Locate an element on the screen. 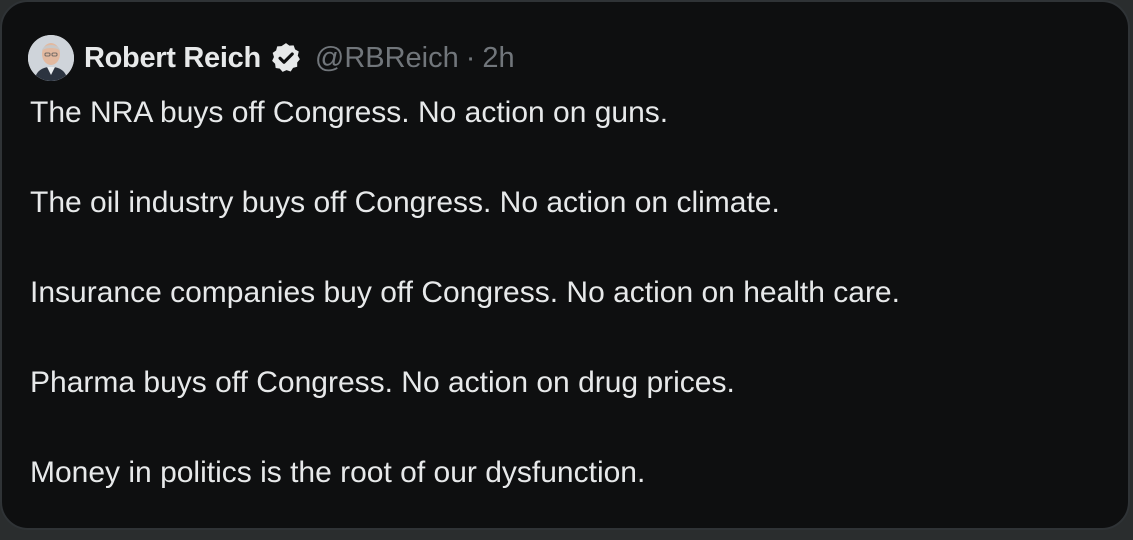 Image resolution: width=1133 pixels, height=540 pixels. avatar-image is located at coordinates (51, 58).